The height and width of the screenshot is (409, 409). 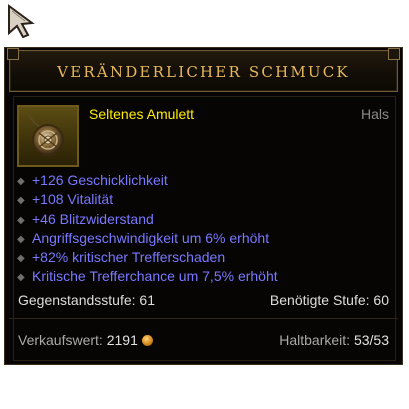 I want to click on property-text: Kritische Trefferchance um 7,5% erhöht, so click(x=155, y=276).